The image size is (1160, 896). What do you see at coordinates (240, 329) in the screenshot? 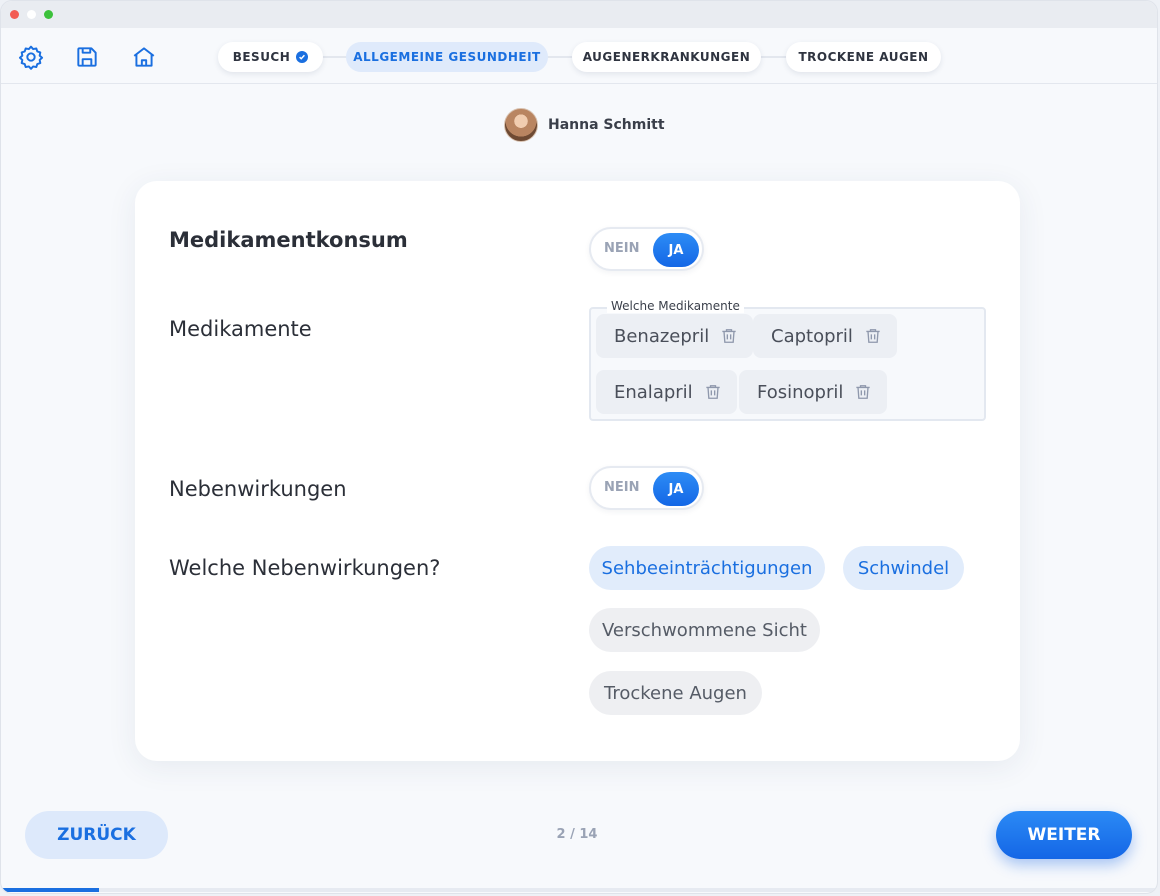
I see `medikamente-label: Medikamente` at bounding box center [240, 329].